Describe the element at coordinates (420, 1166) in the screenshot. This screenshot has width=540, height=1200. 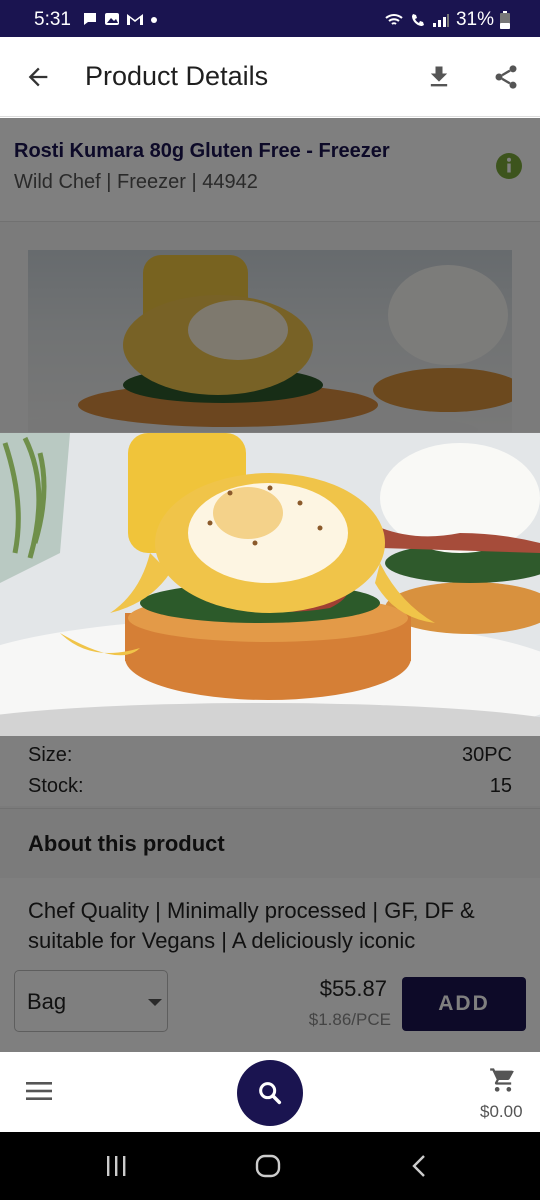
I see `back-icon` at that location.